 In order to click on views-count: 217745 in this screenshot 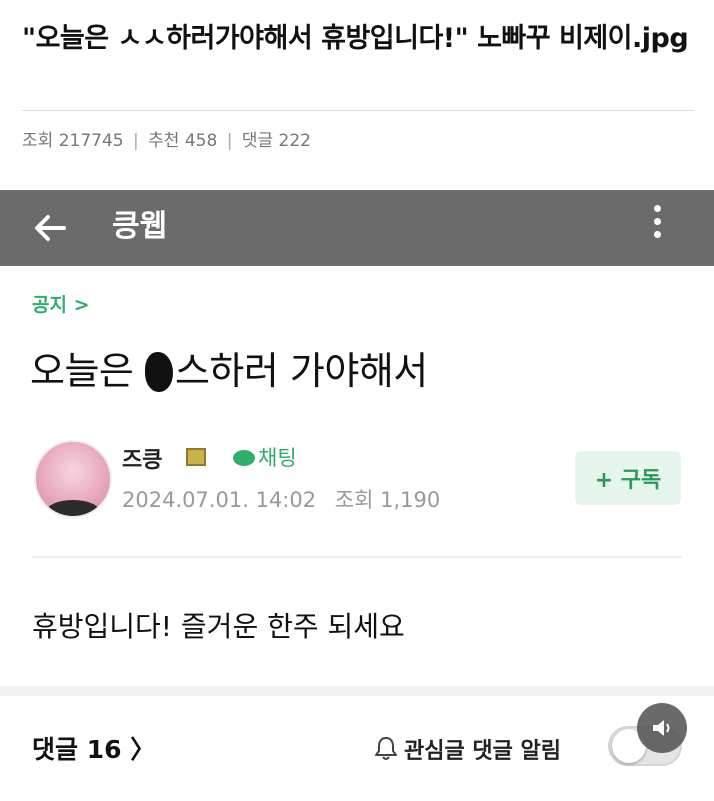, I will do `click(91, 141)`.